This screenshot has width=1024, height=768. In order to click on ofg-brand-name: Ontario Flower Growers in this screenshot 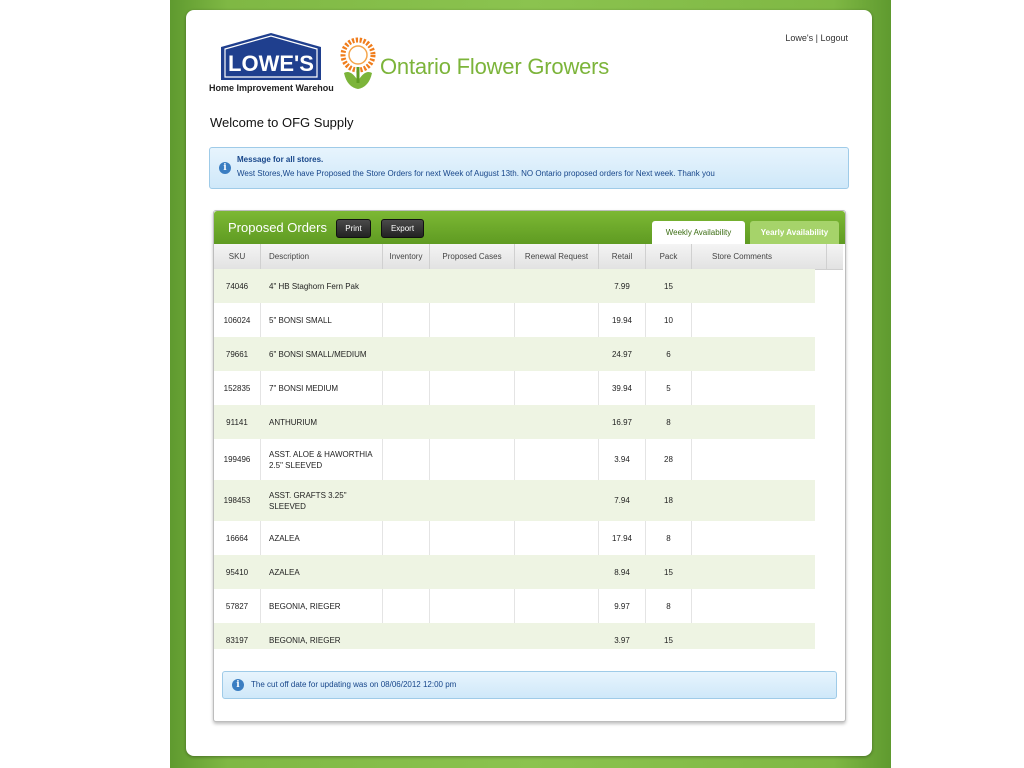, I will do `click(495, 66)`.